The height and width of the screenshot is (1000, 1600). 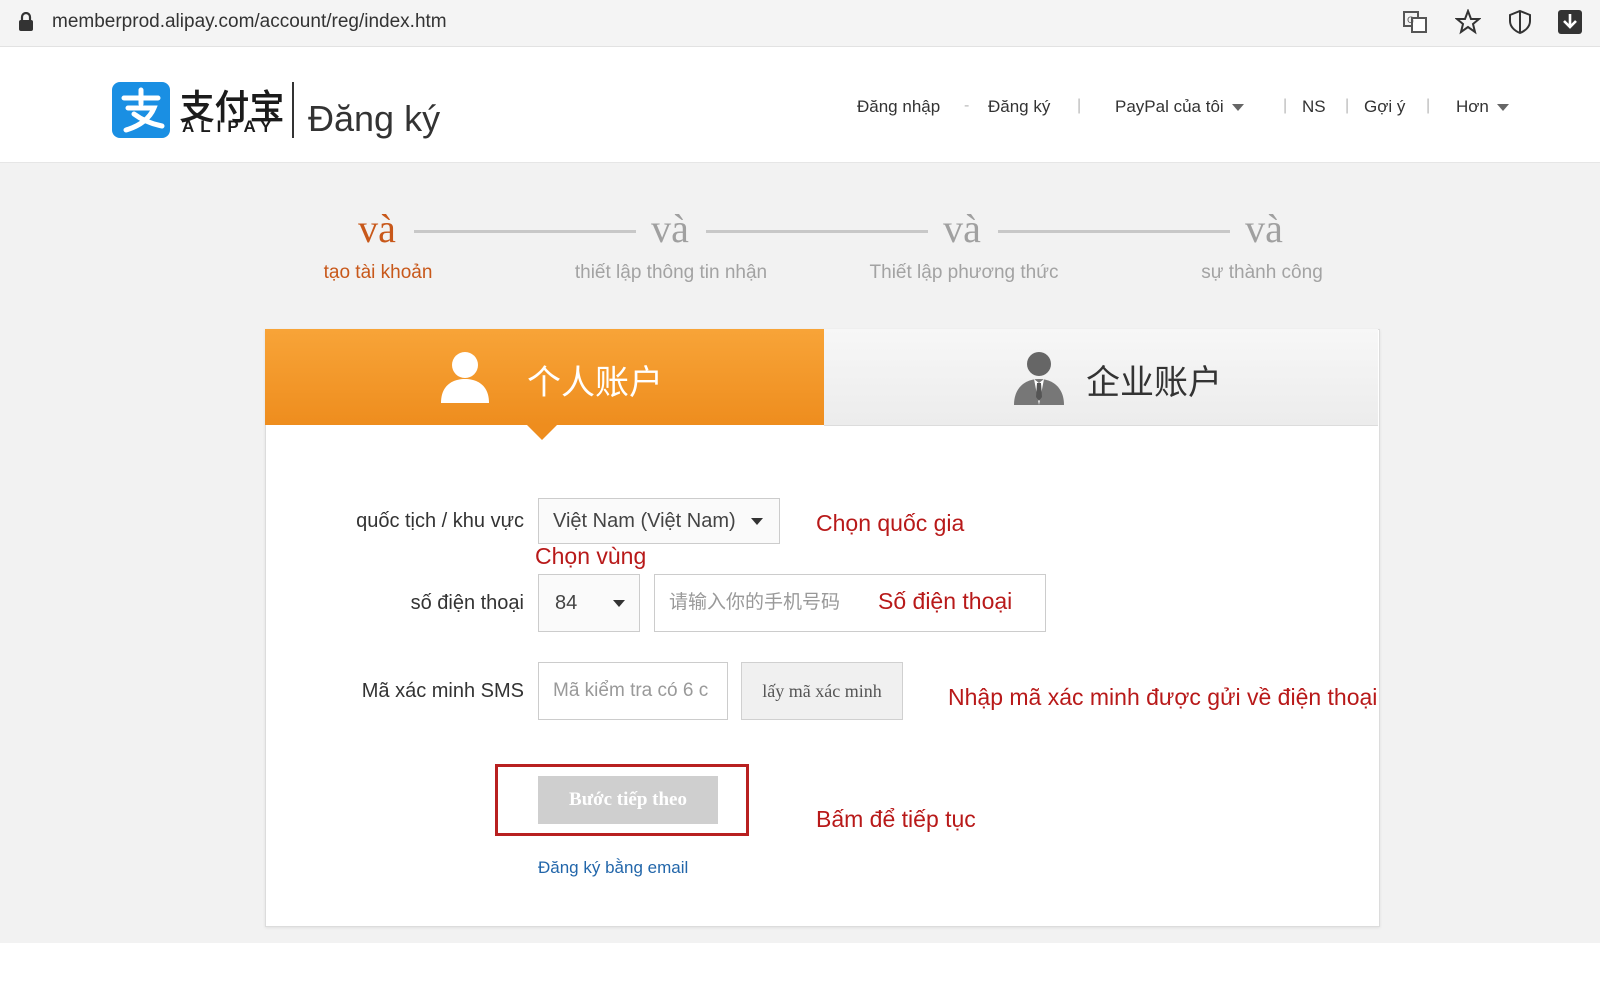 I want to click on next-step-button: Bước tiếp theo, so click(x=628, y=800).